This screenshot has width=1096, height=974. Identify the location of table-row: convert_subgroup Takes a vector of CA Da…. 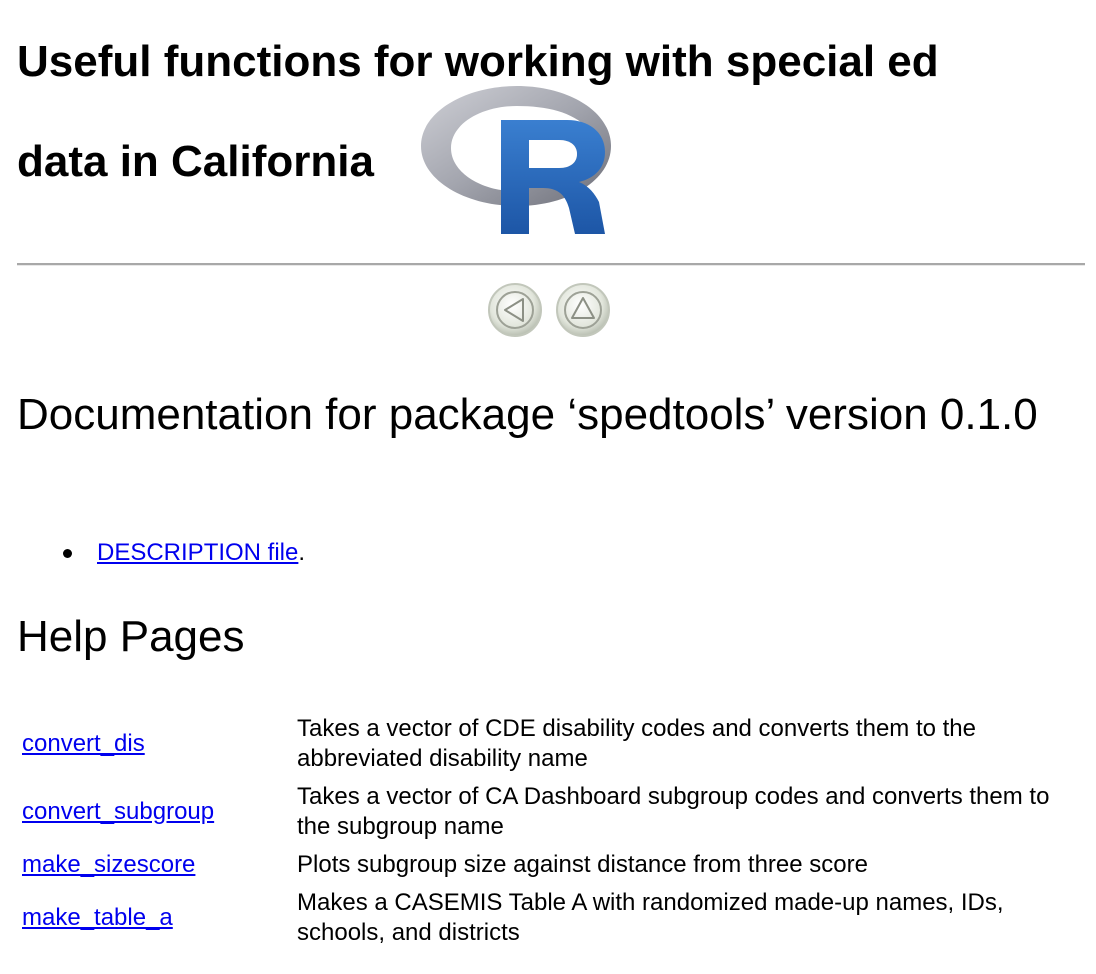
(551, 812).